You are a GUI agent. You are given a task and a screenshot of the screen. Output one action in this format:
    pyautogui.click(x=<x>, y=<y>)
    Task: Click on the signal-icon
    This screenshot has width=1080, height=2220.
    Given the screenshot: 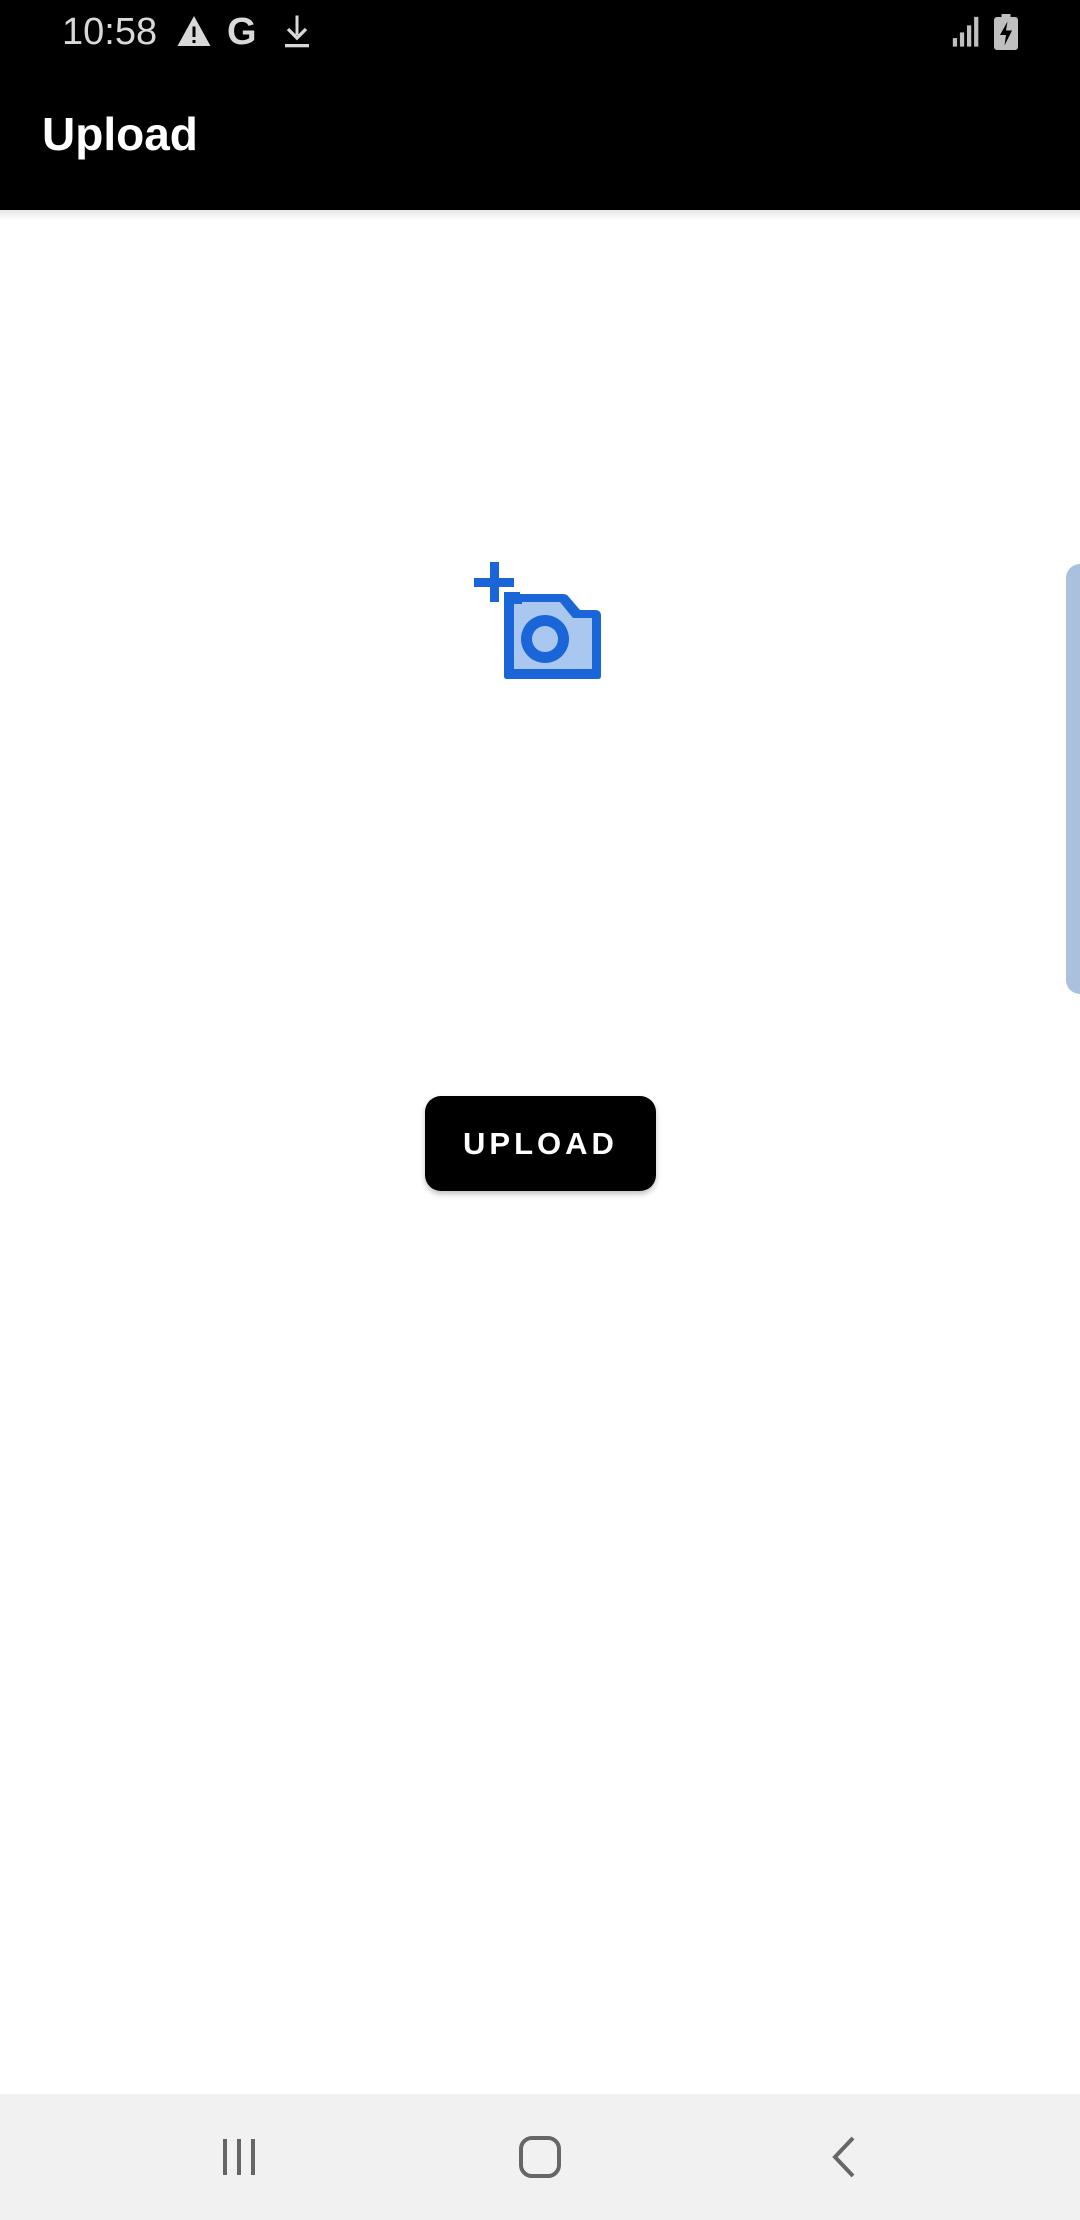 What is the action you would take?
    pyautogui.click(x=965, y=31)
    